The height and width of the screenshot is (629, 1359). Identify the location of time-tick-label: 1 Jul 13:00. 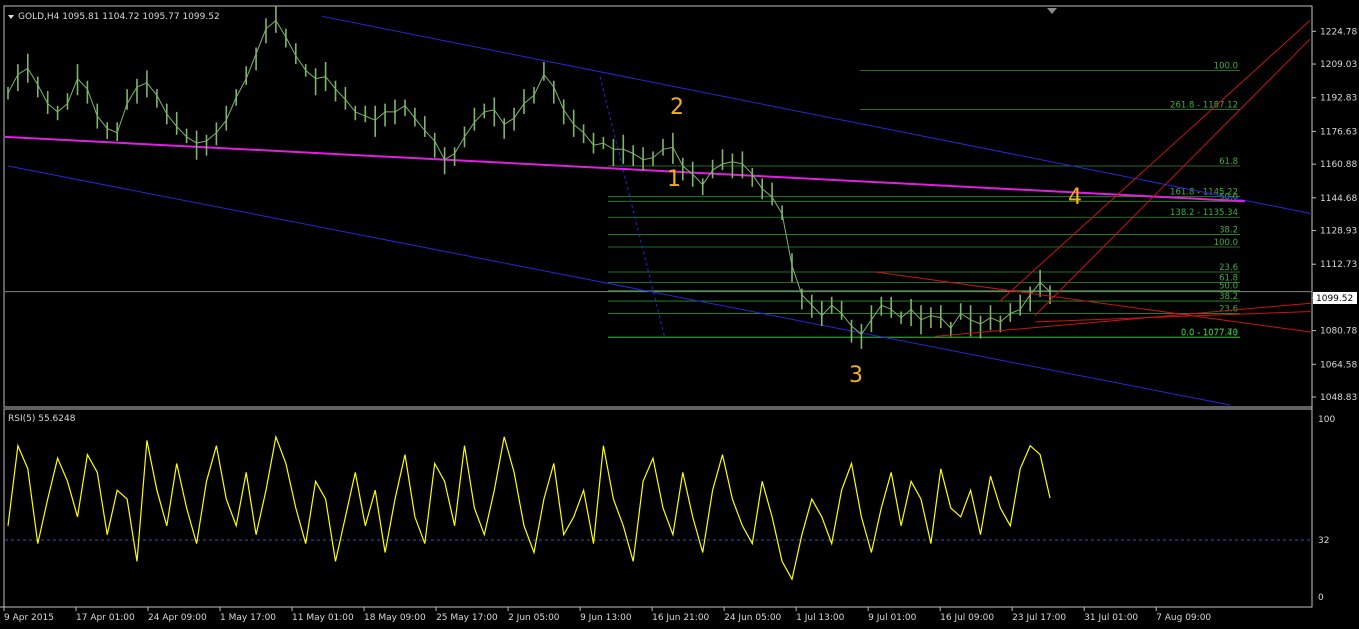
(820, 618).